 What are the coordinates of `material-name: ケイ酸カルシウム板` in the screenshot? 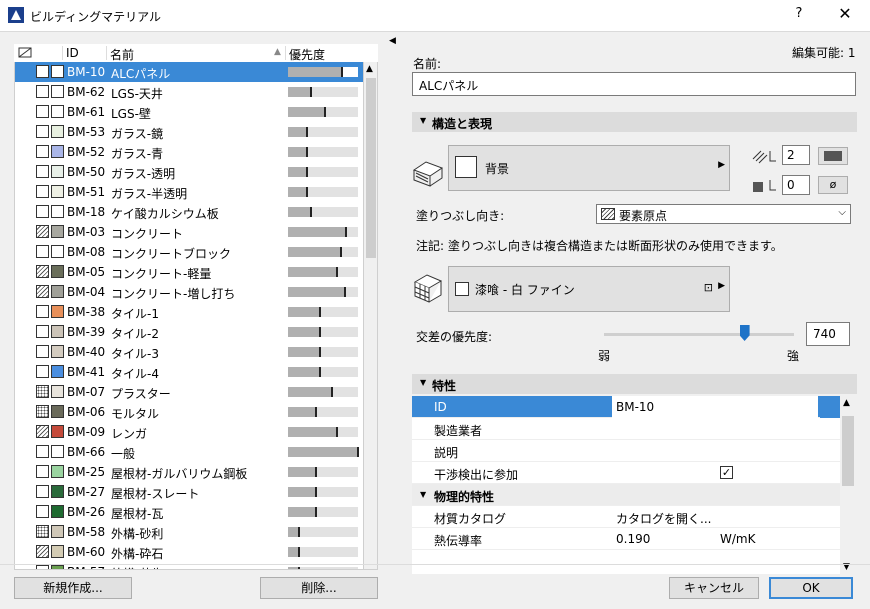 It's located at (165, 214).